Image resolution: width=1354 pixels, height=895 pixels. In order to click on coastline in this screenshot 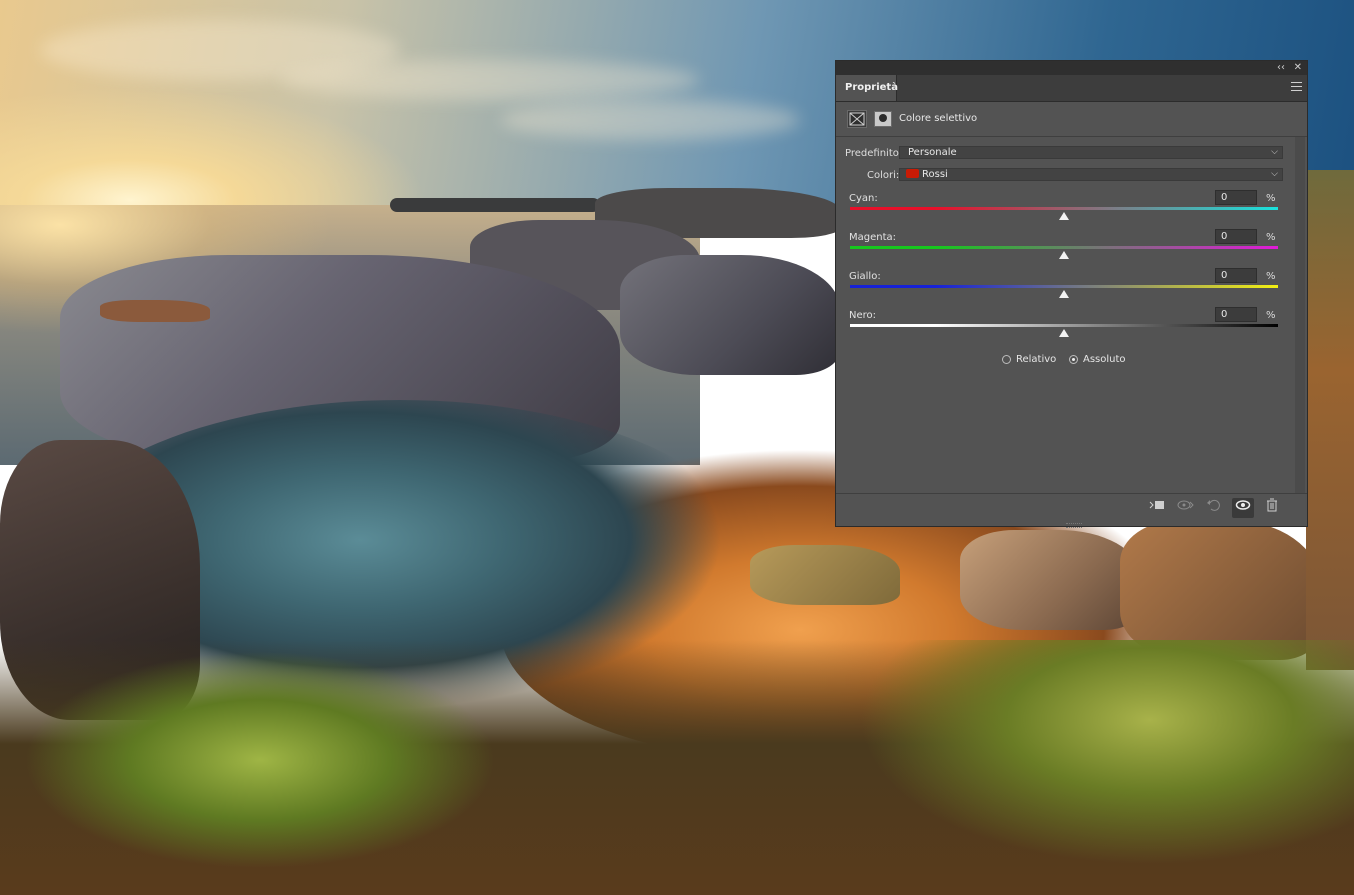, I will do `click(1330, 420)`.